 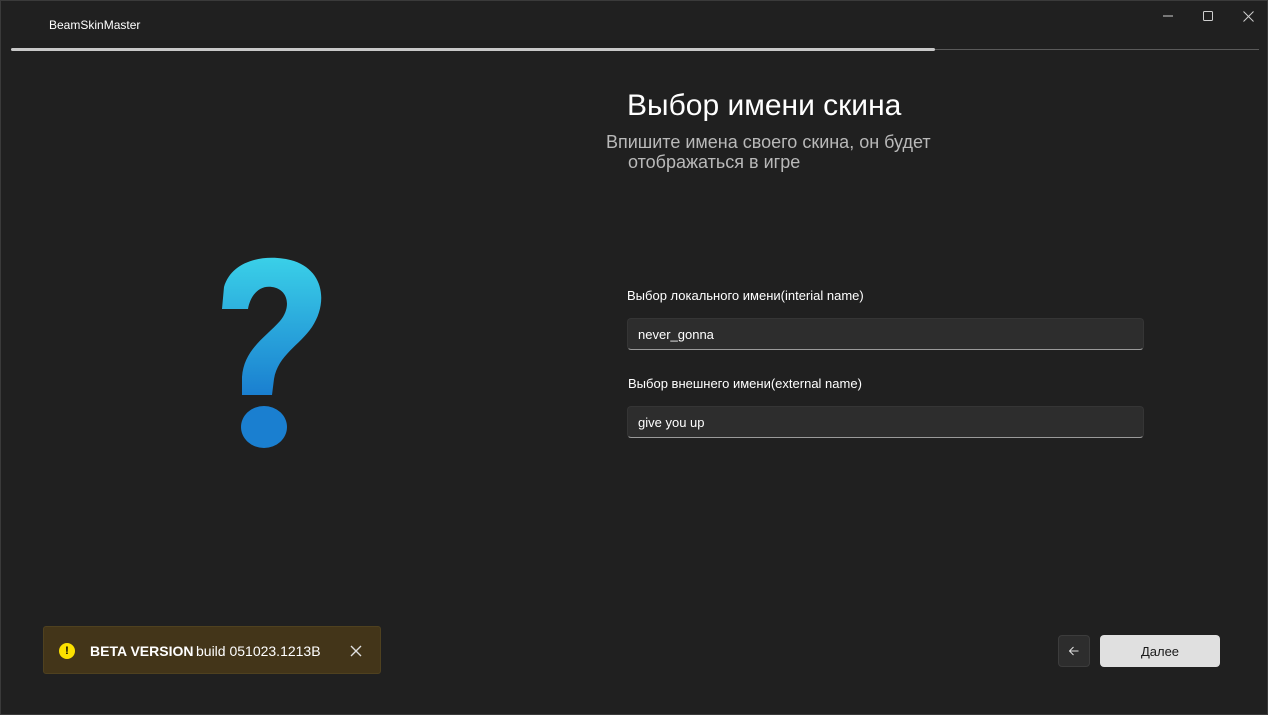 I want to click on minimize-button, so click(x=1168, y=16).